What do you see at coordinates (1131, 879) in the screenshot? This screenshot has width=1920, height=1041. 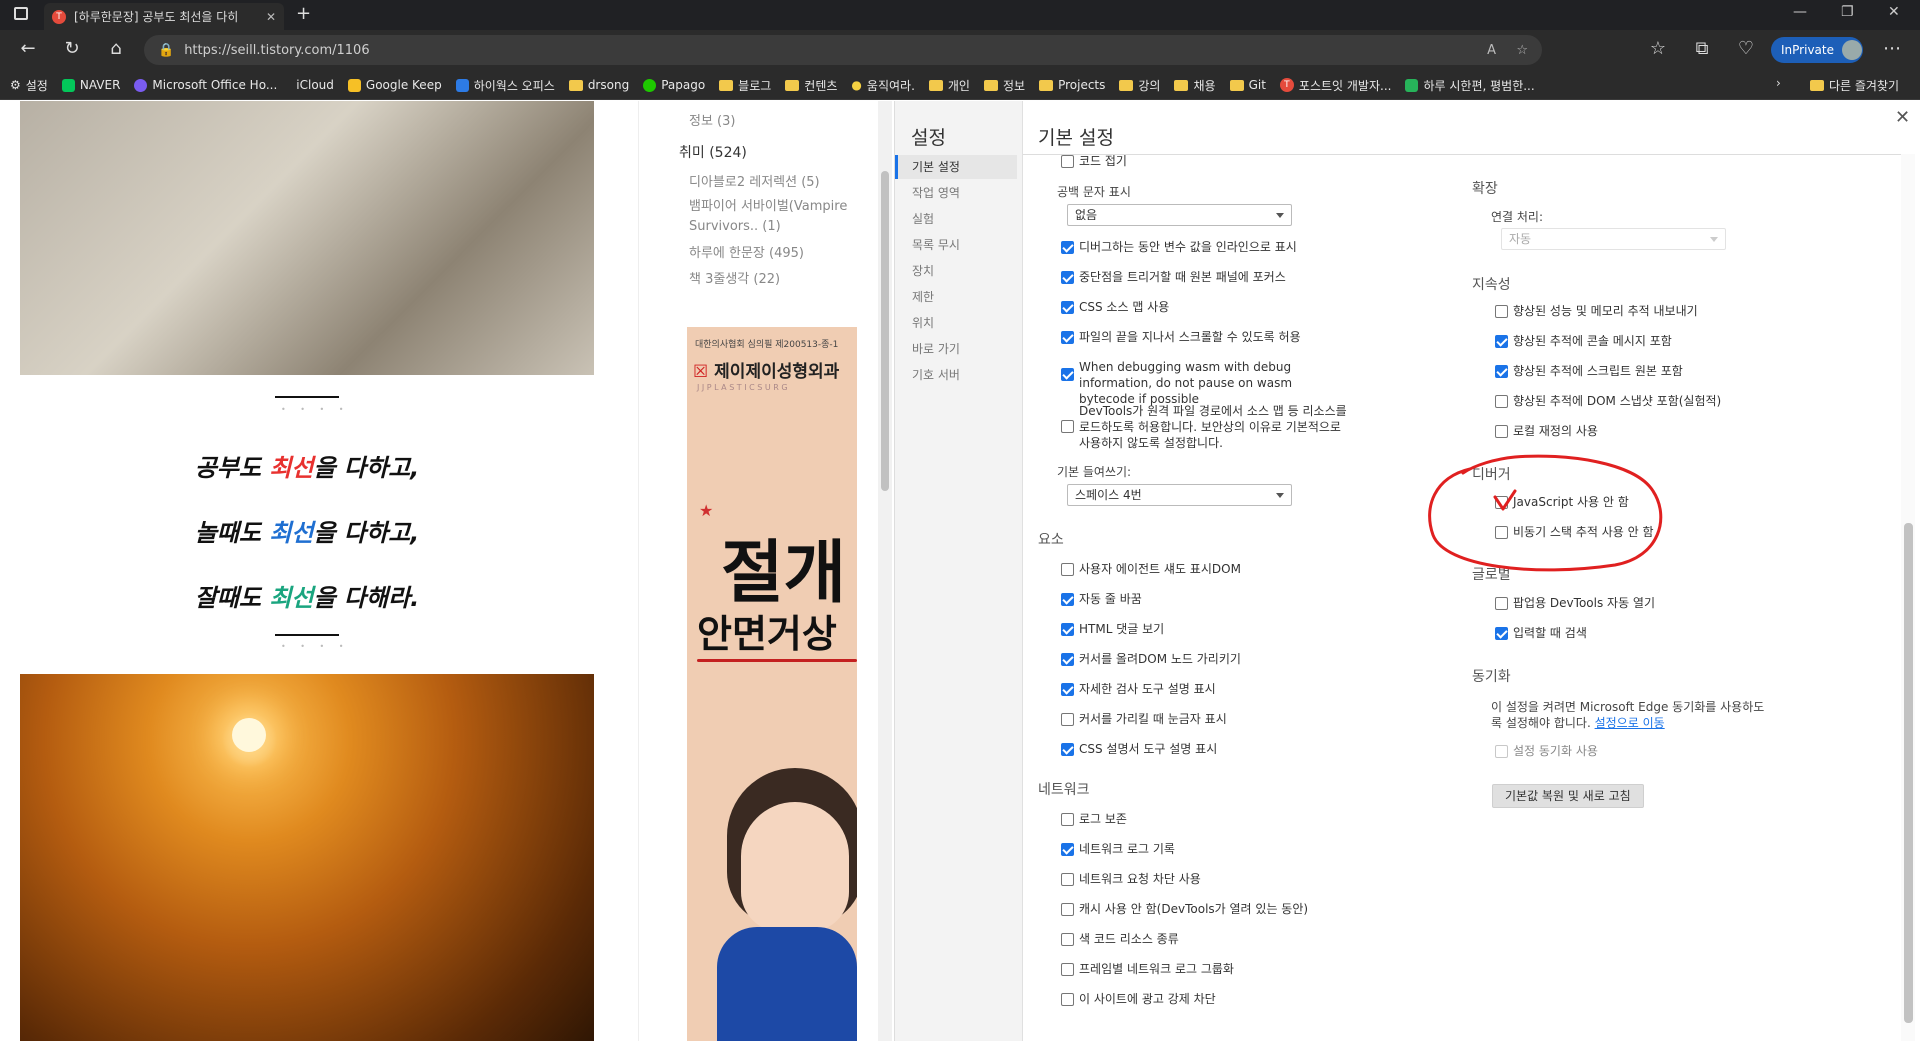 I see `setting-request-block: 네트워크 요청 차단 사용` at bounding box center [1131, 879].